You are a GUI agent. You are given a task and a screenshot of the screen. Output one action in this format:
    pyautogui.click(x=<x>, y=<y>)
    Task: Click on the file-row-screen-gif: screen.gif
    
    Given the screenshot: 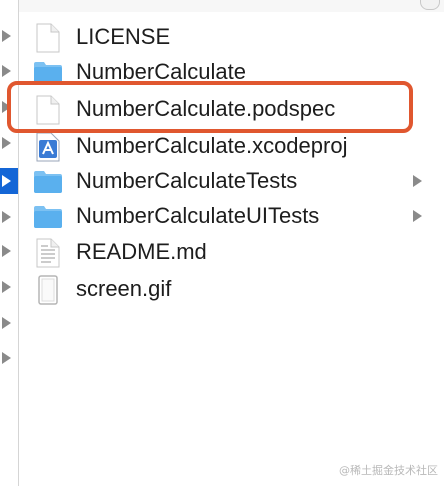 What is the action you would take?
    pyautogui.click(x=231, y=289)
    